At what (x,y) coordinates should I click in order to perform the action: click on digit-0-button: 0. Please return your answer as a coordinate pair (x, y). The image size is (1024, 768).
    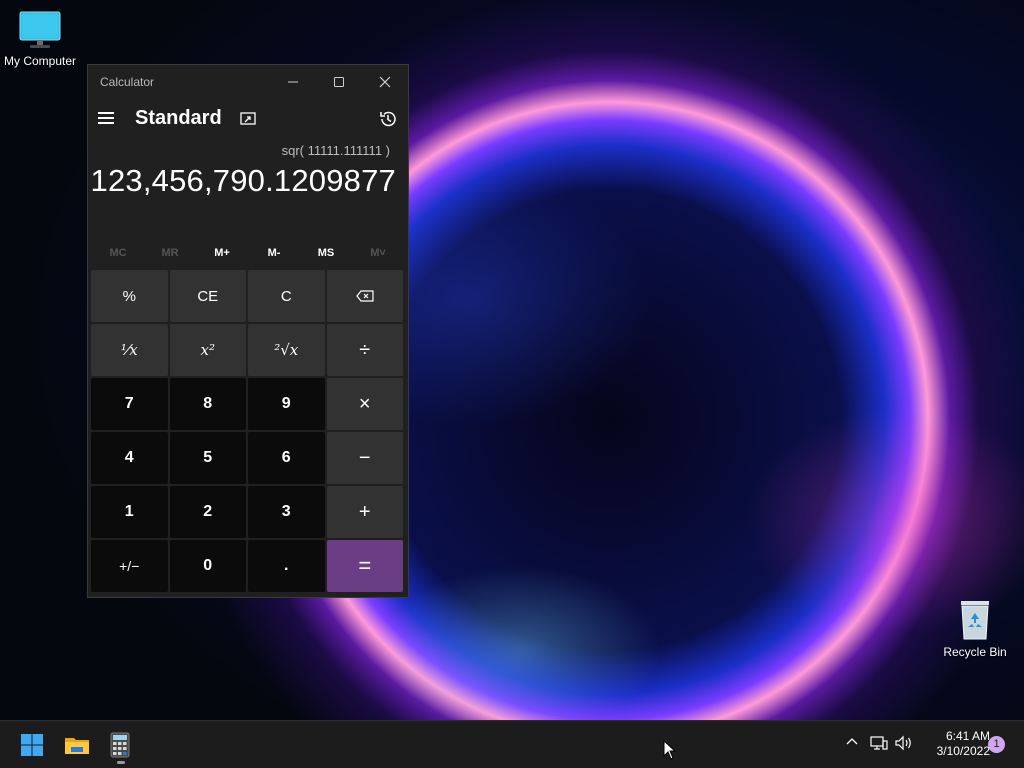
    Looking at the image, I should click on (207, 566).